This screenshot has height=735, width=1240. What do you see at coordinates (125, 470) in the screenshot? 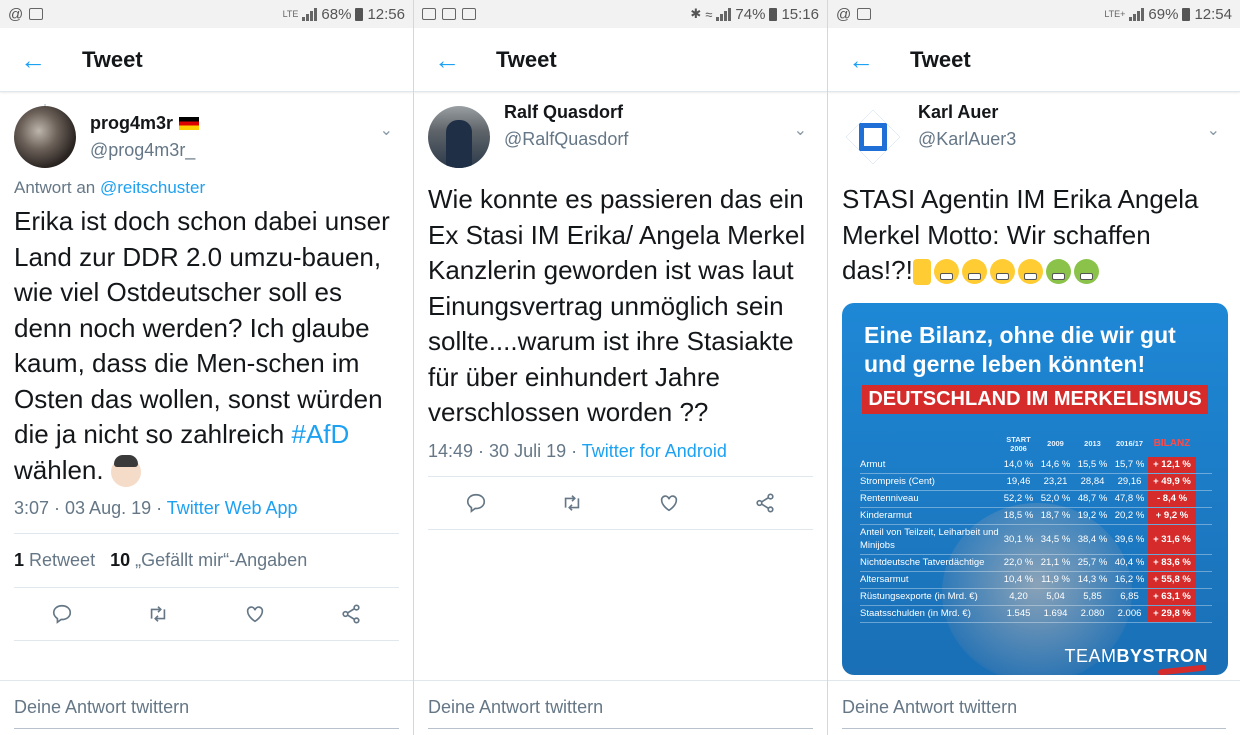
I see `shrug-emoji-icon` at bounding box center [125, 470].